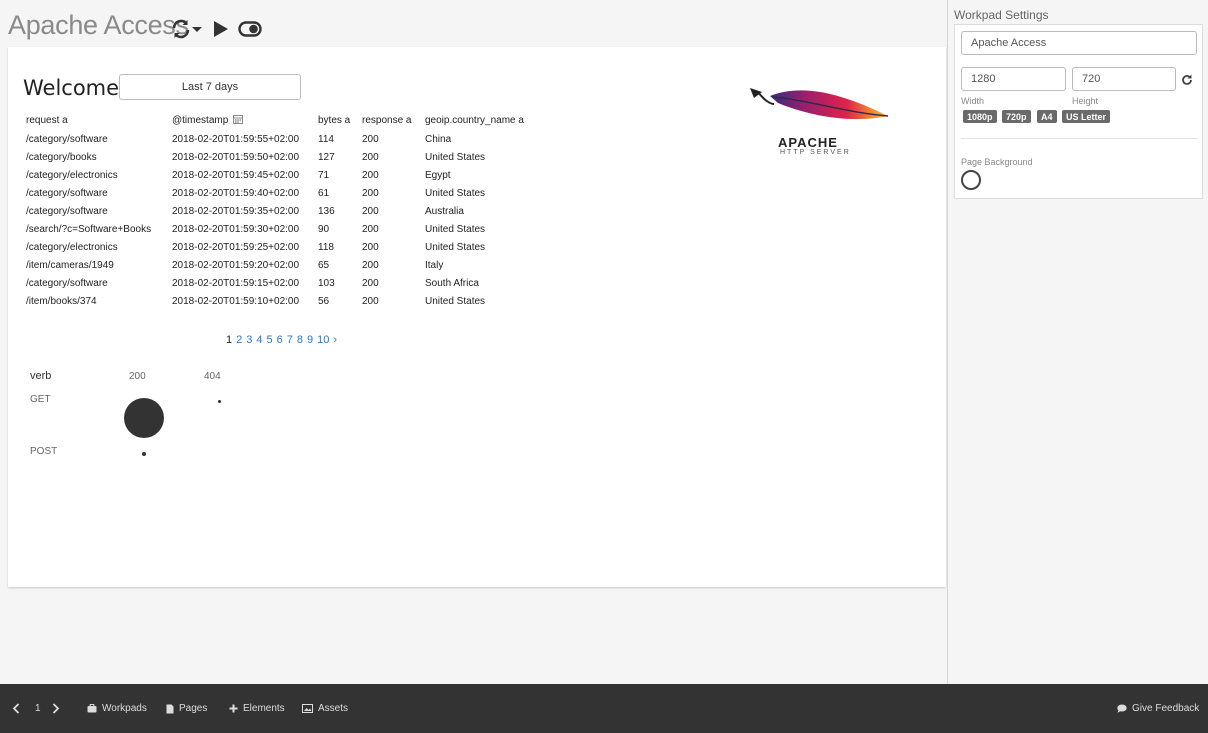 The width and height of the screenshot is (1208, 733). What do you see at coordinates (1016, 116) in the screenshot?
I see `preset-720p: 720p` at bounding box center [1016, 116].